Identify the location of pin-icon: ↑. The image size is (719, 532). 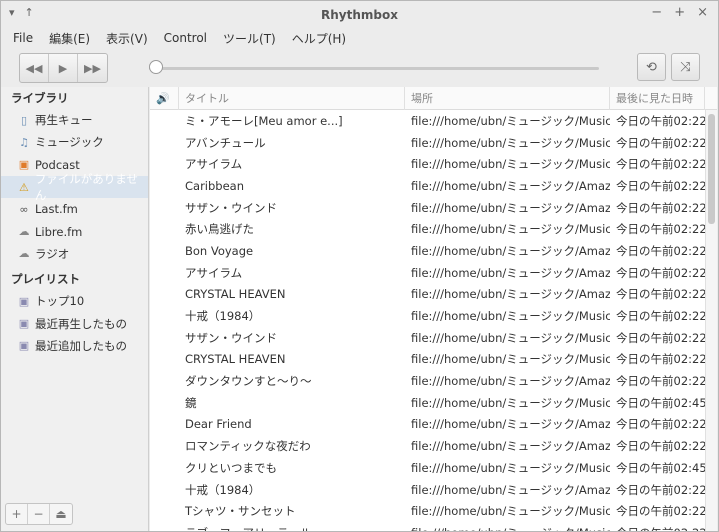
(29, 12).